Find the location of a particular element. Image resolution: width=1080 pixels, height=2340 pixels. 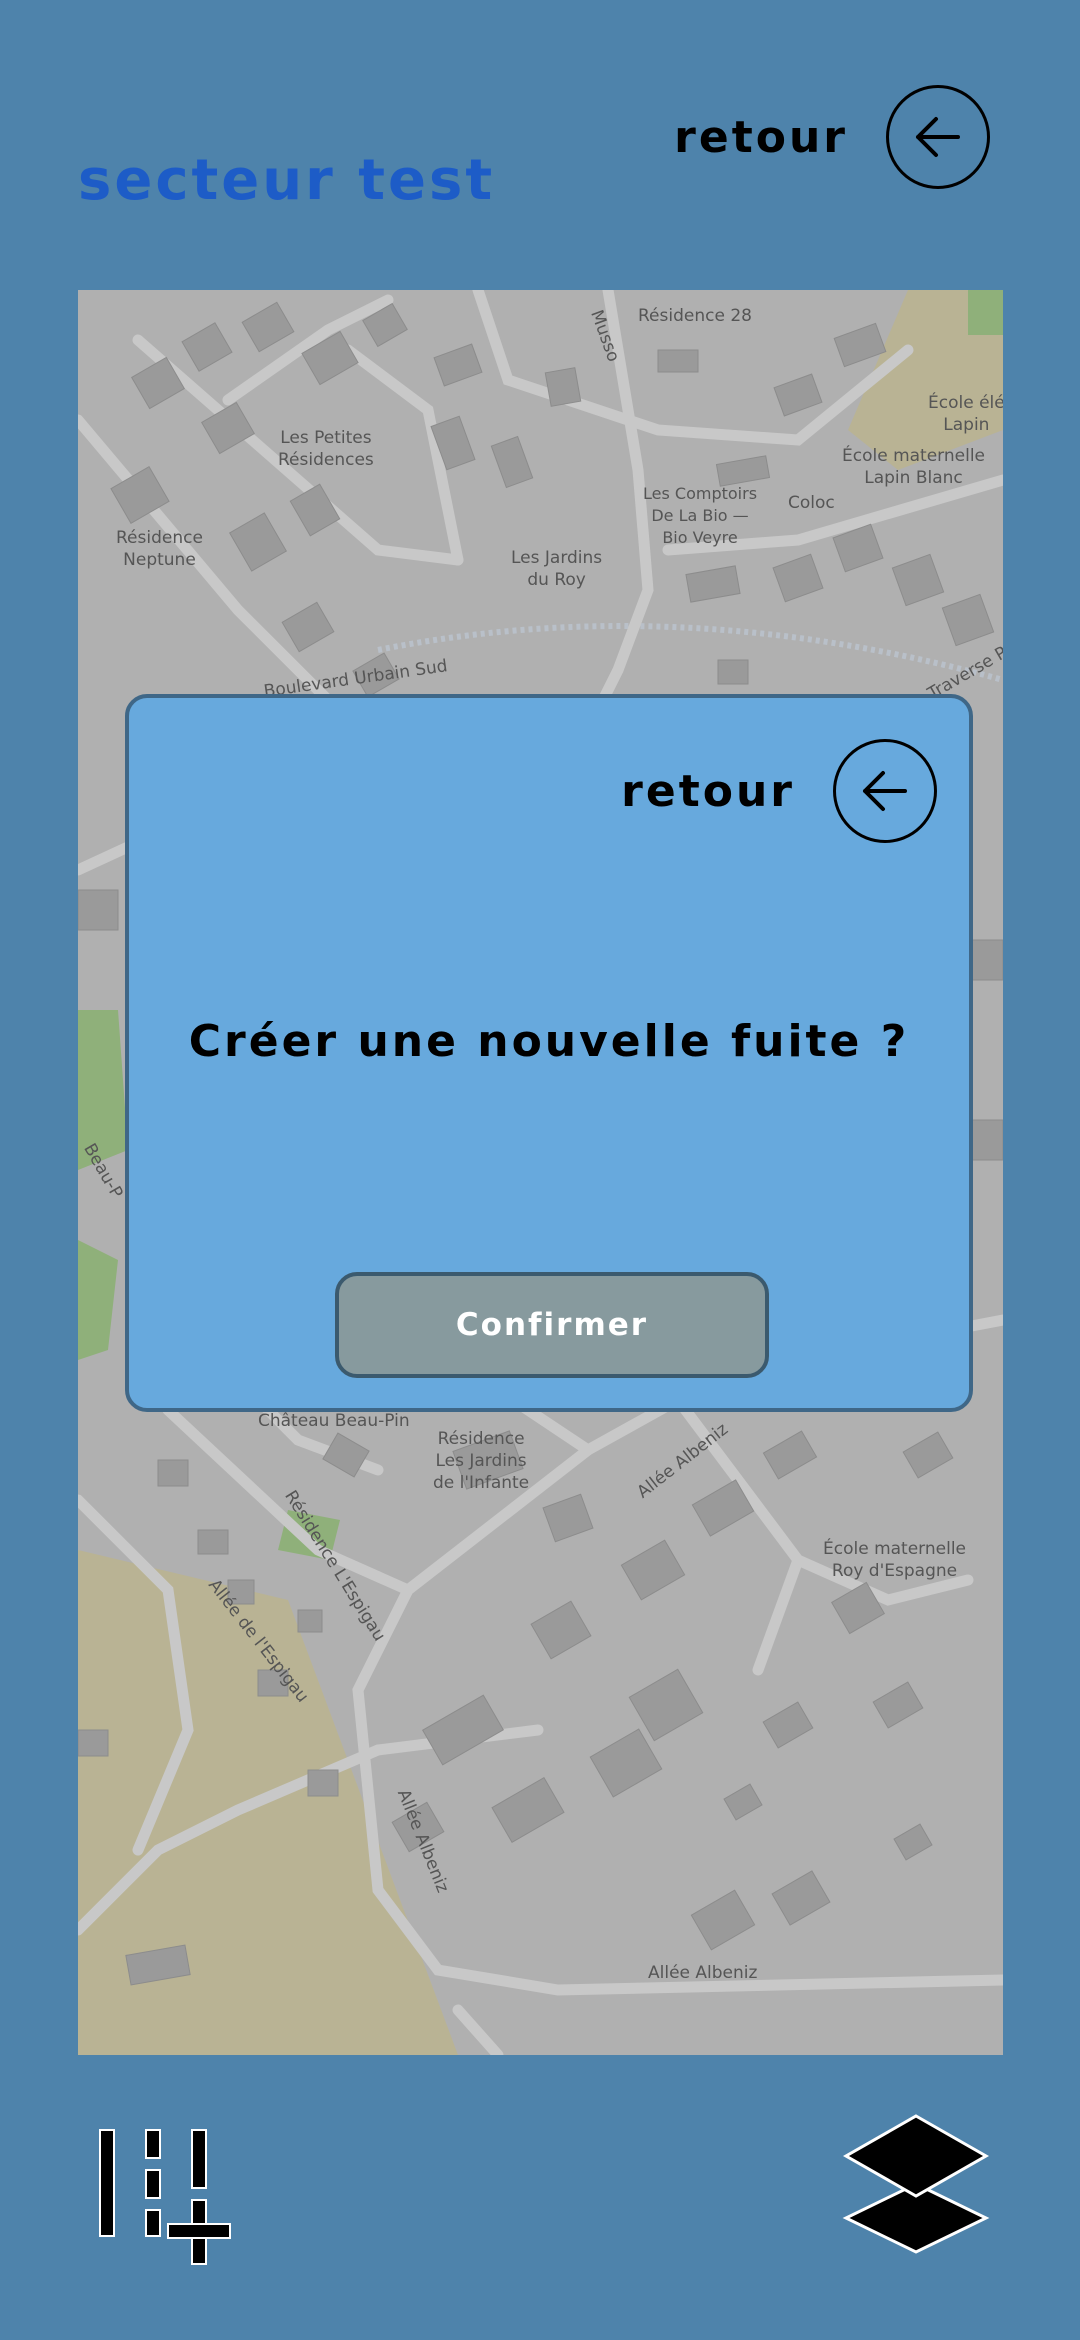

map-label: Les Petites Résidences is located at coordinates (326, 449).